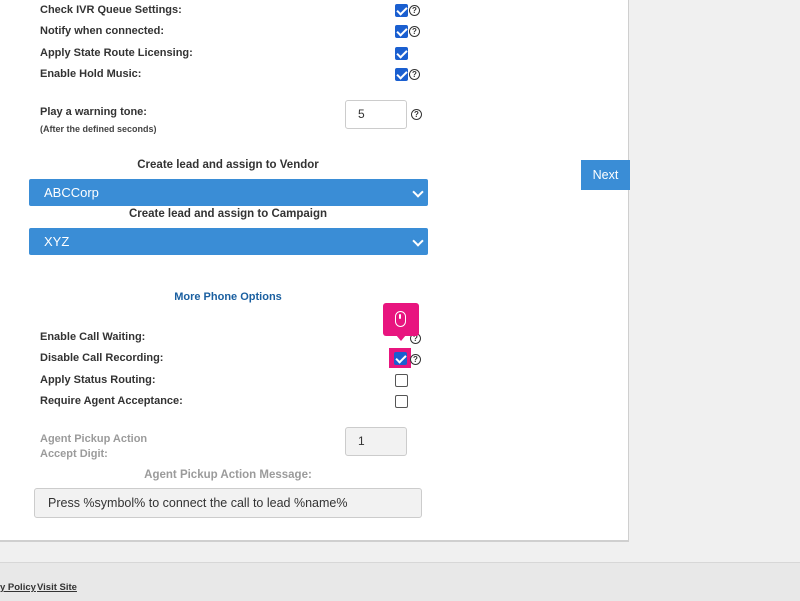  What do you see at coordinates (400, 319) in the screenshot?
I see `mouse-icon` at bounding box center [400, 319].